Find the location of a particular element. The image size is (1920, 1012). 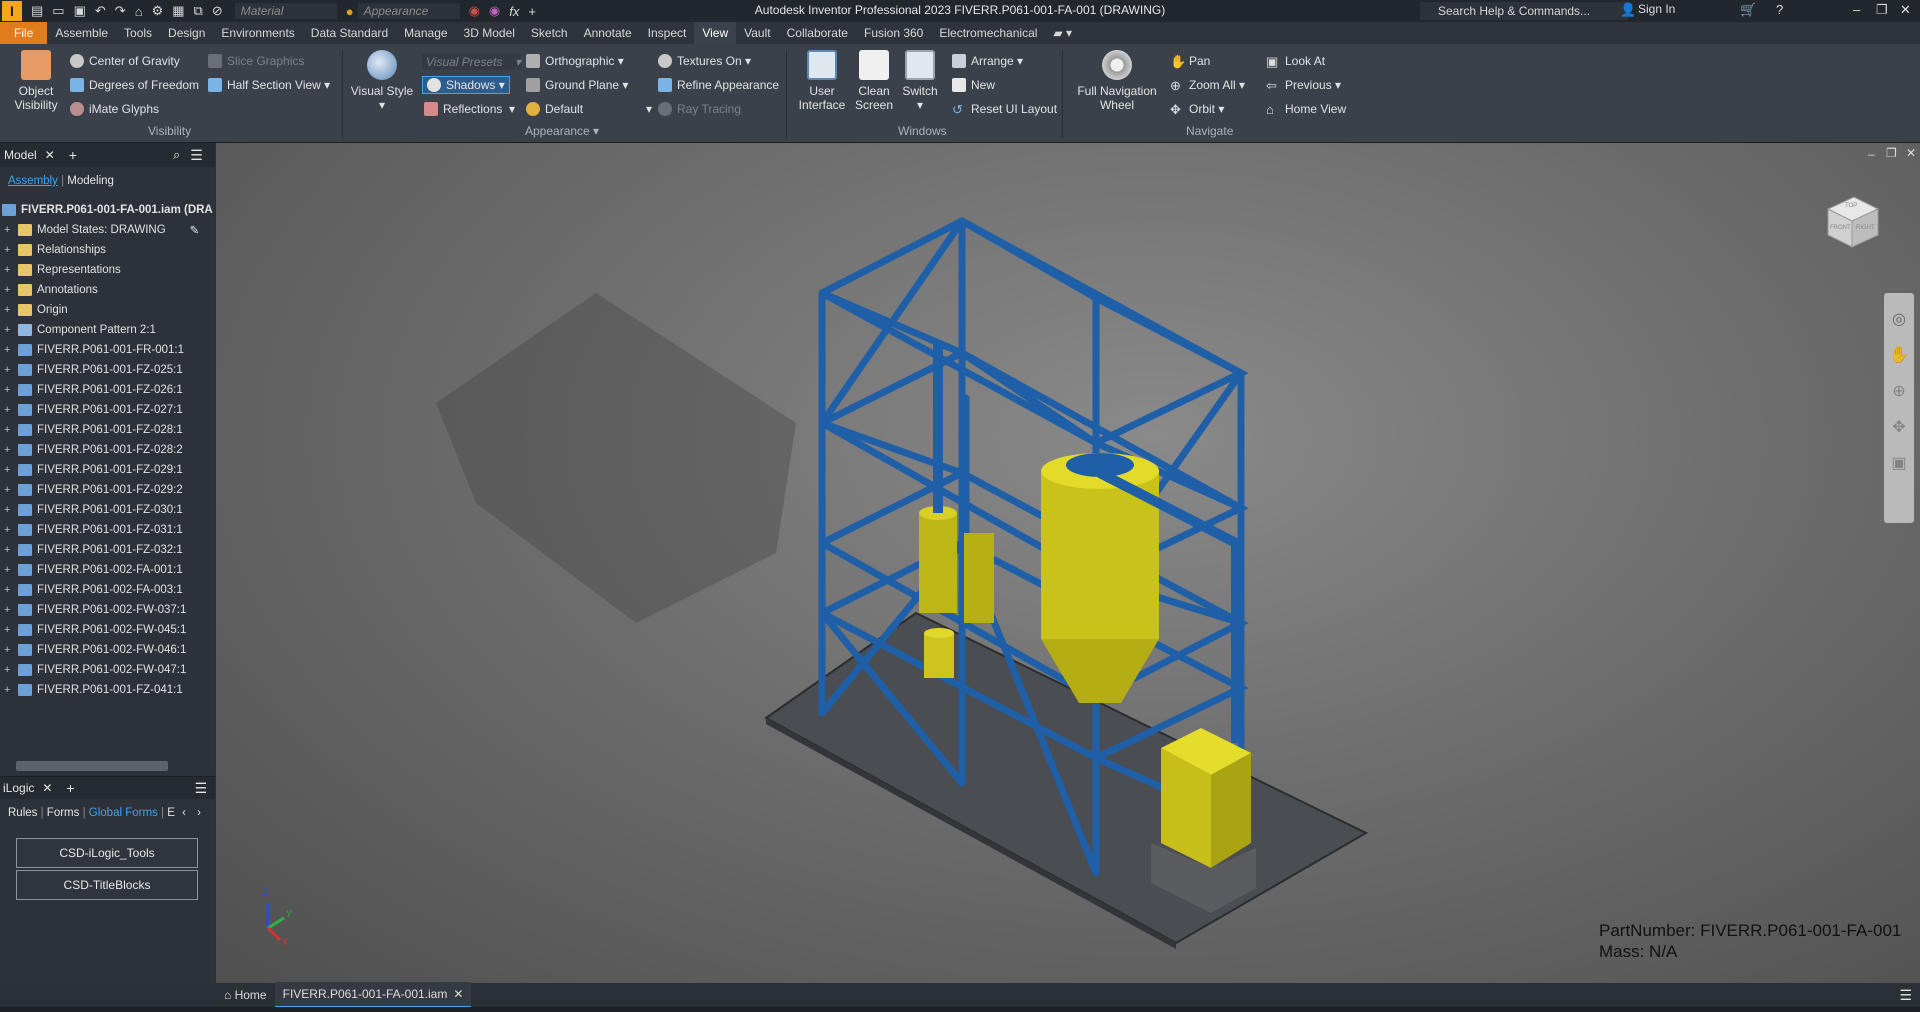

edit-icon: ✎ is located at coordinates (195, 230).